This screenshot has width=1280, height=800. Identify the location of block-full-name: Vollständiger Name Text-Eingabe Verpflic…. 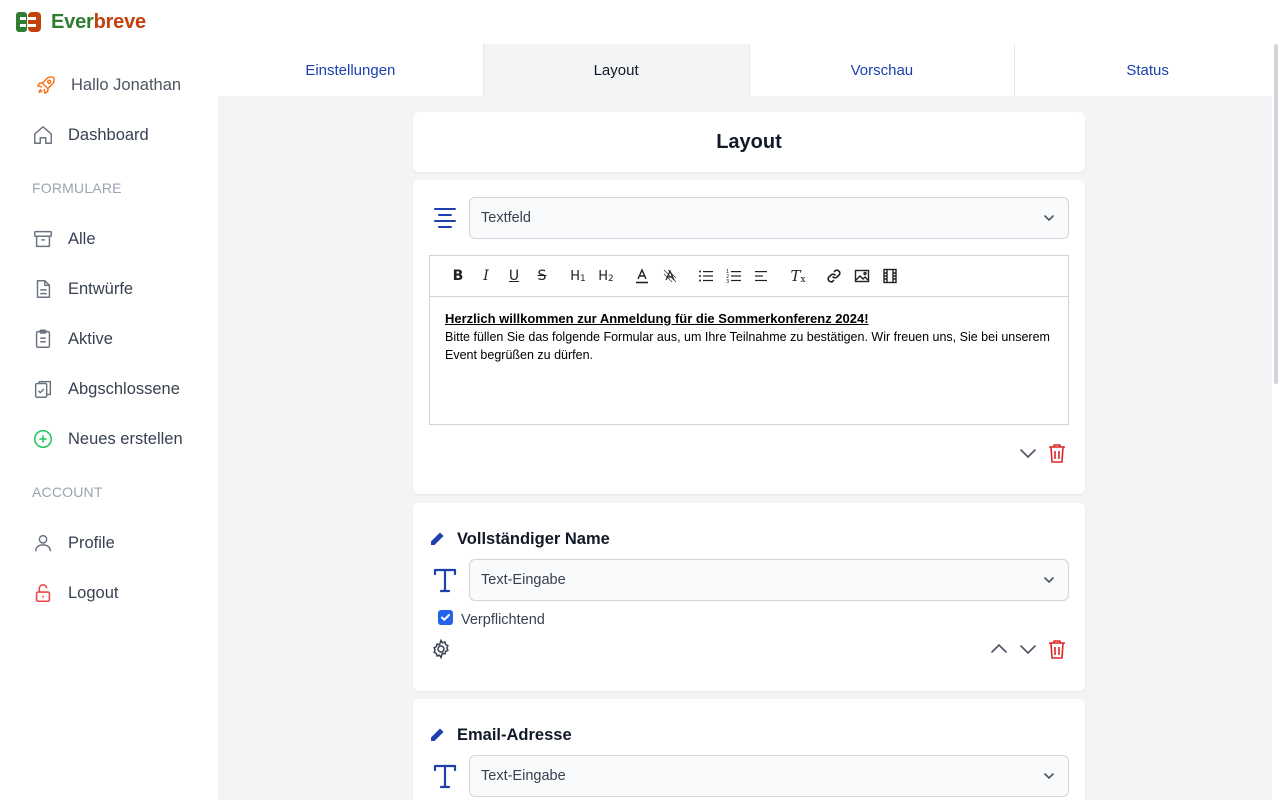
(749, 597).